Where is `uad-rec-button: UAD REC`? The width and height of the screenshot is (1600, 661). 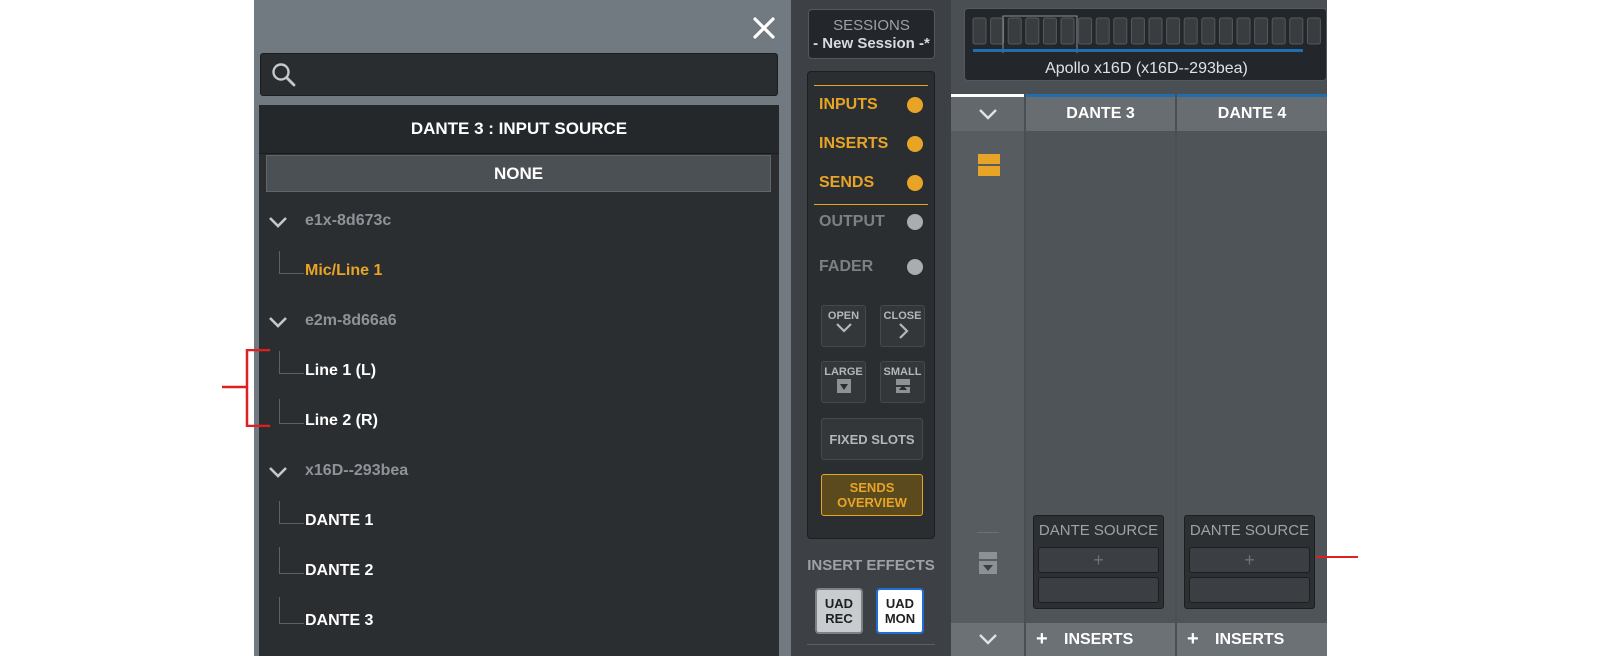 uad-rec-button: UAD REC is located at coordinates (839, 611).